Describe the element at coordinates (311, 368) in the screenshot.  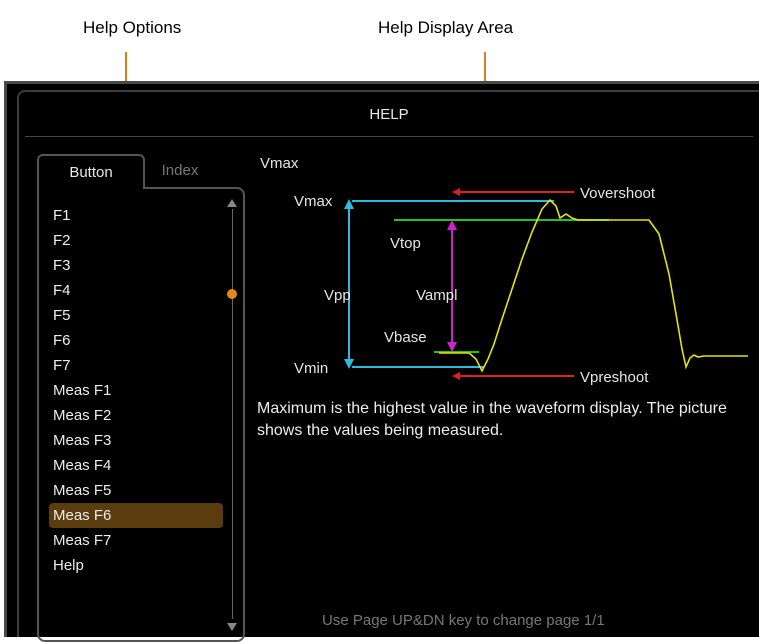
I see `label-vmin: Vmin` at that location.